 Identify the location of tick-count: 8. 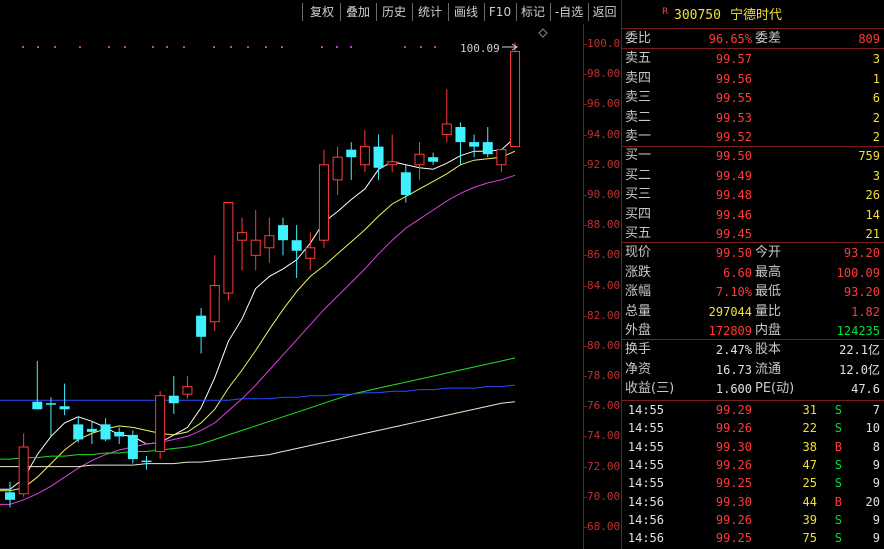
(876, 446).